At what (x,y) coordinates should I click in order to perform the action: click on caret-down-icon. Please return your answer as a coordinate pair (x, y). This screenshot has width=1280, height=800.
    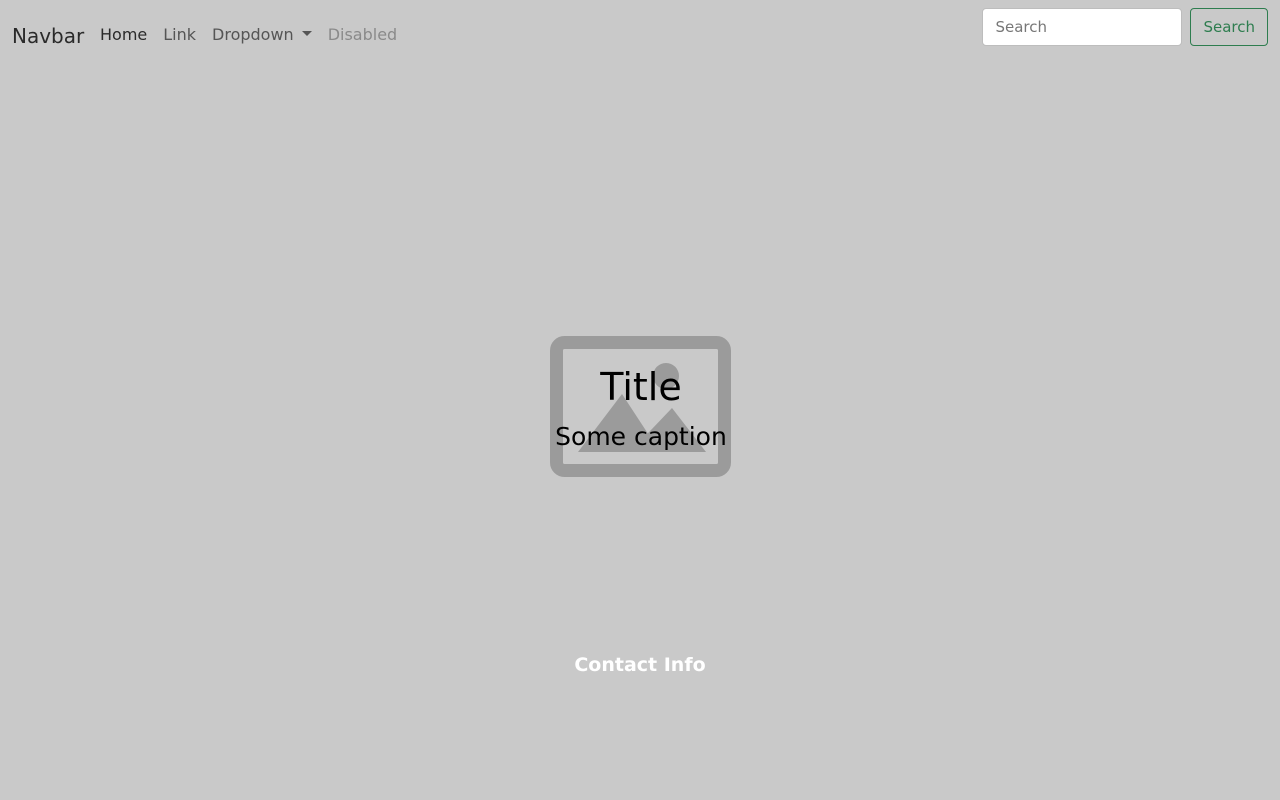
    Looking at the image, I should click on (306, 33).